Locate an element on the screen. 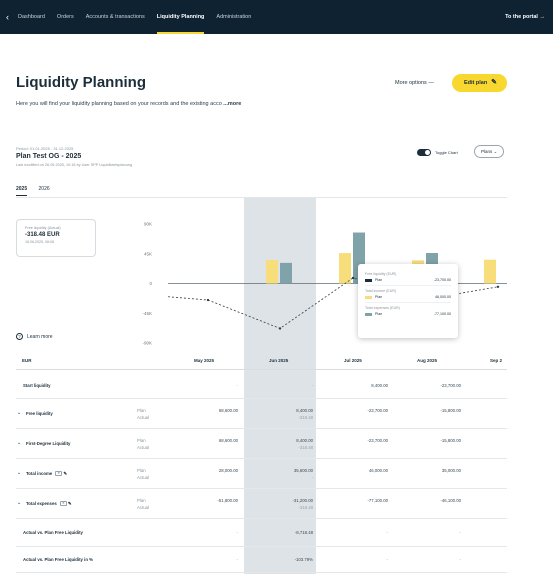 The height and width of the screenshot is (574, 553). table-cell: -51,800.00 is located at coordinates (227, 500).